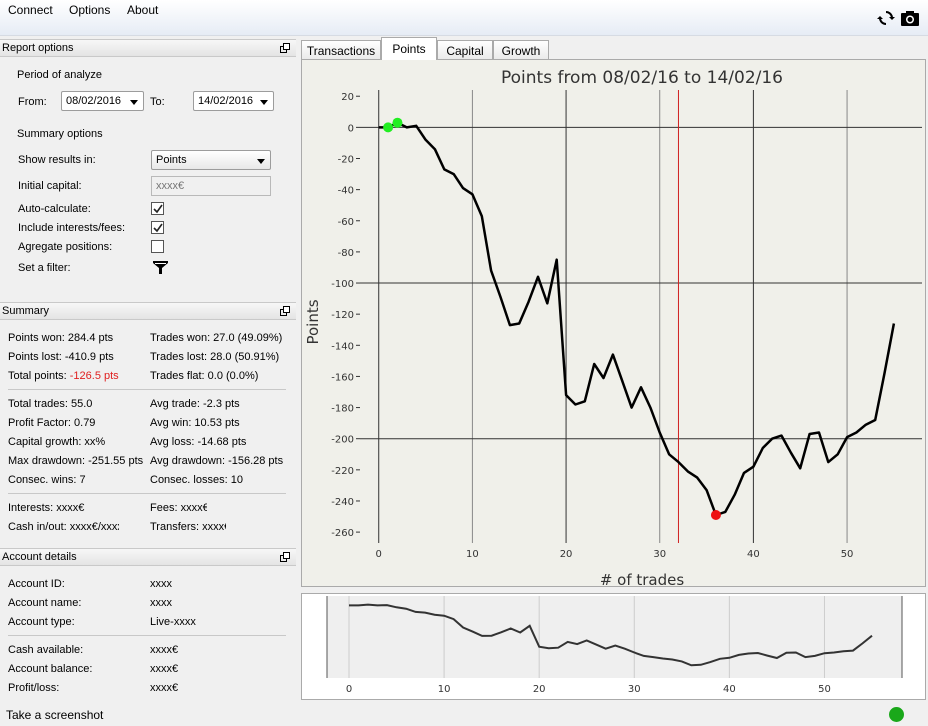 Image resolution: width=928 pixels, height=726 pixels. I want to click on x-tick-label: 50, so click(847, 554).